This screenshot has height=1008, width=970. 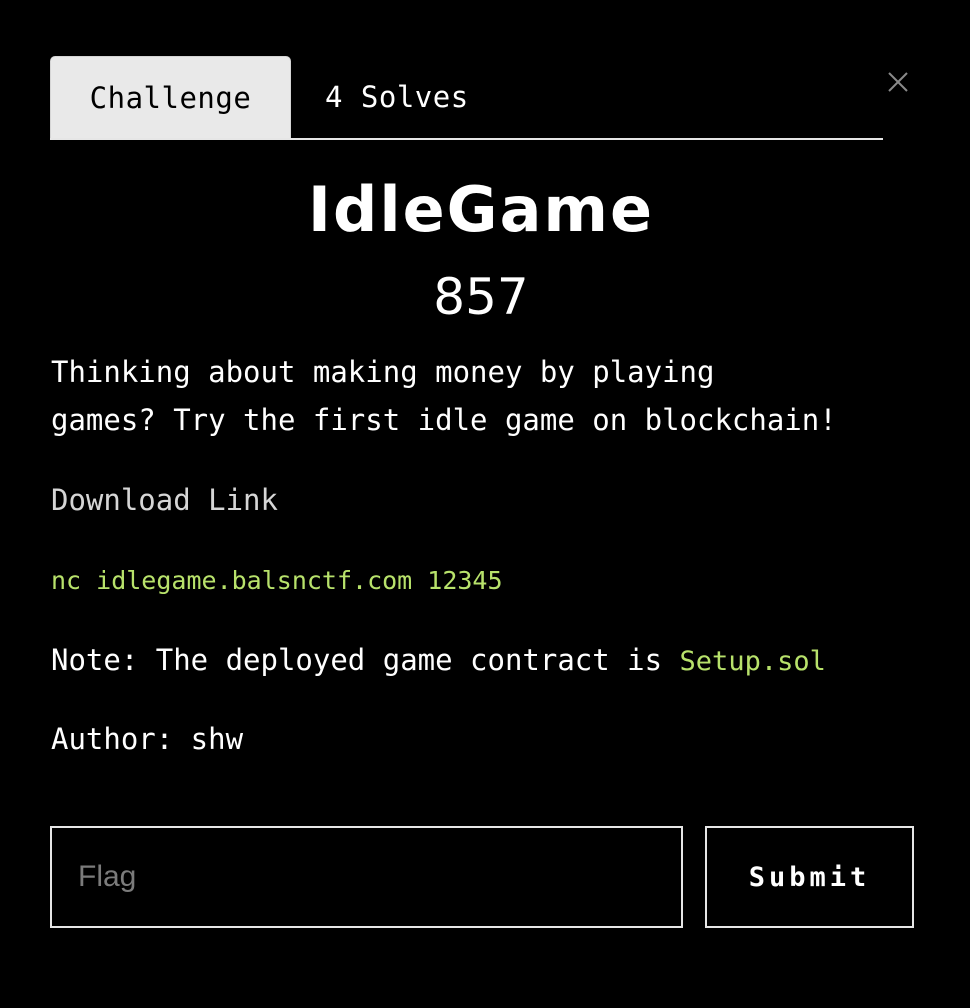 I want to click on tab-challenge: Challenge, so click(x=170, y=97).